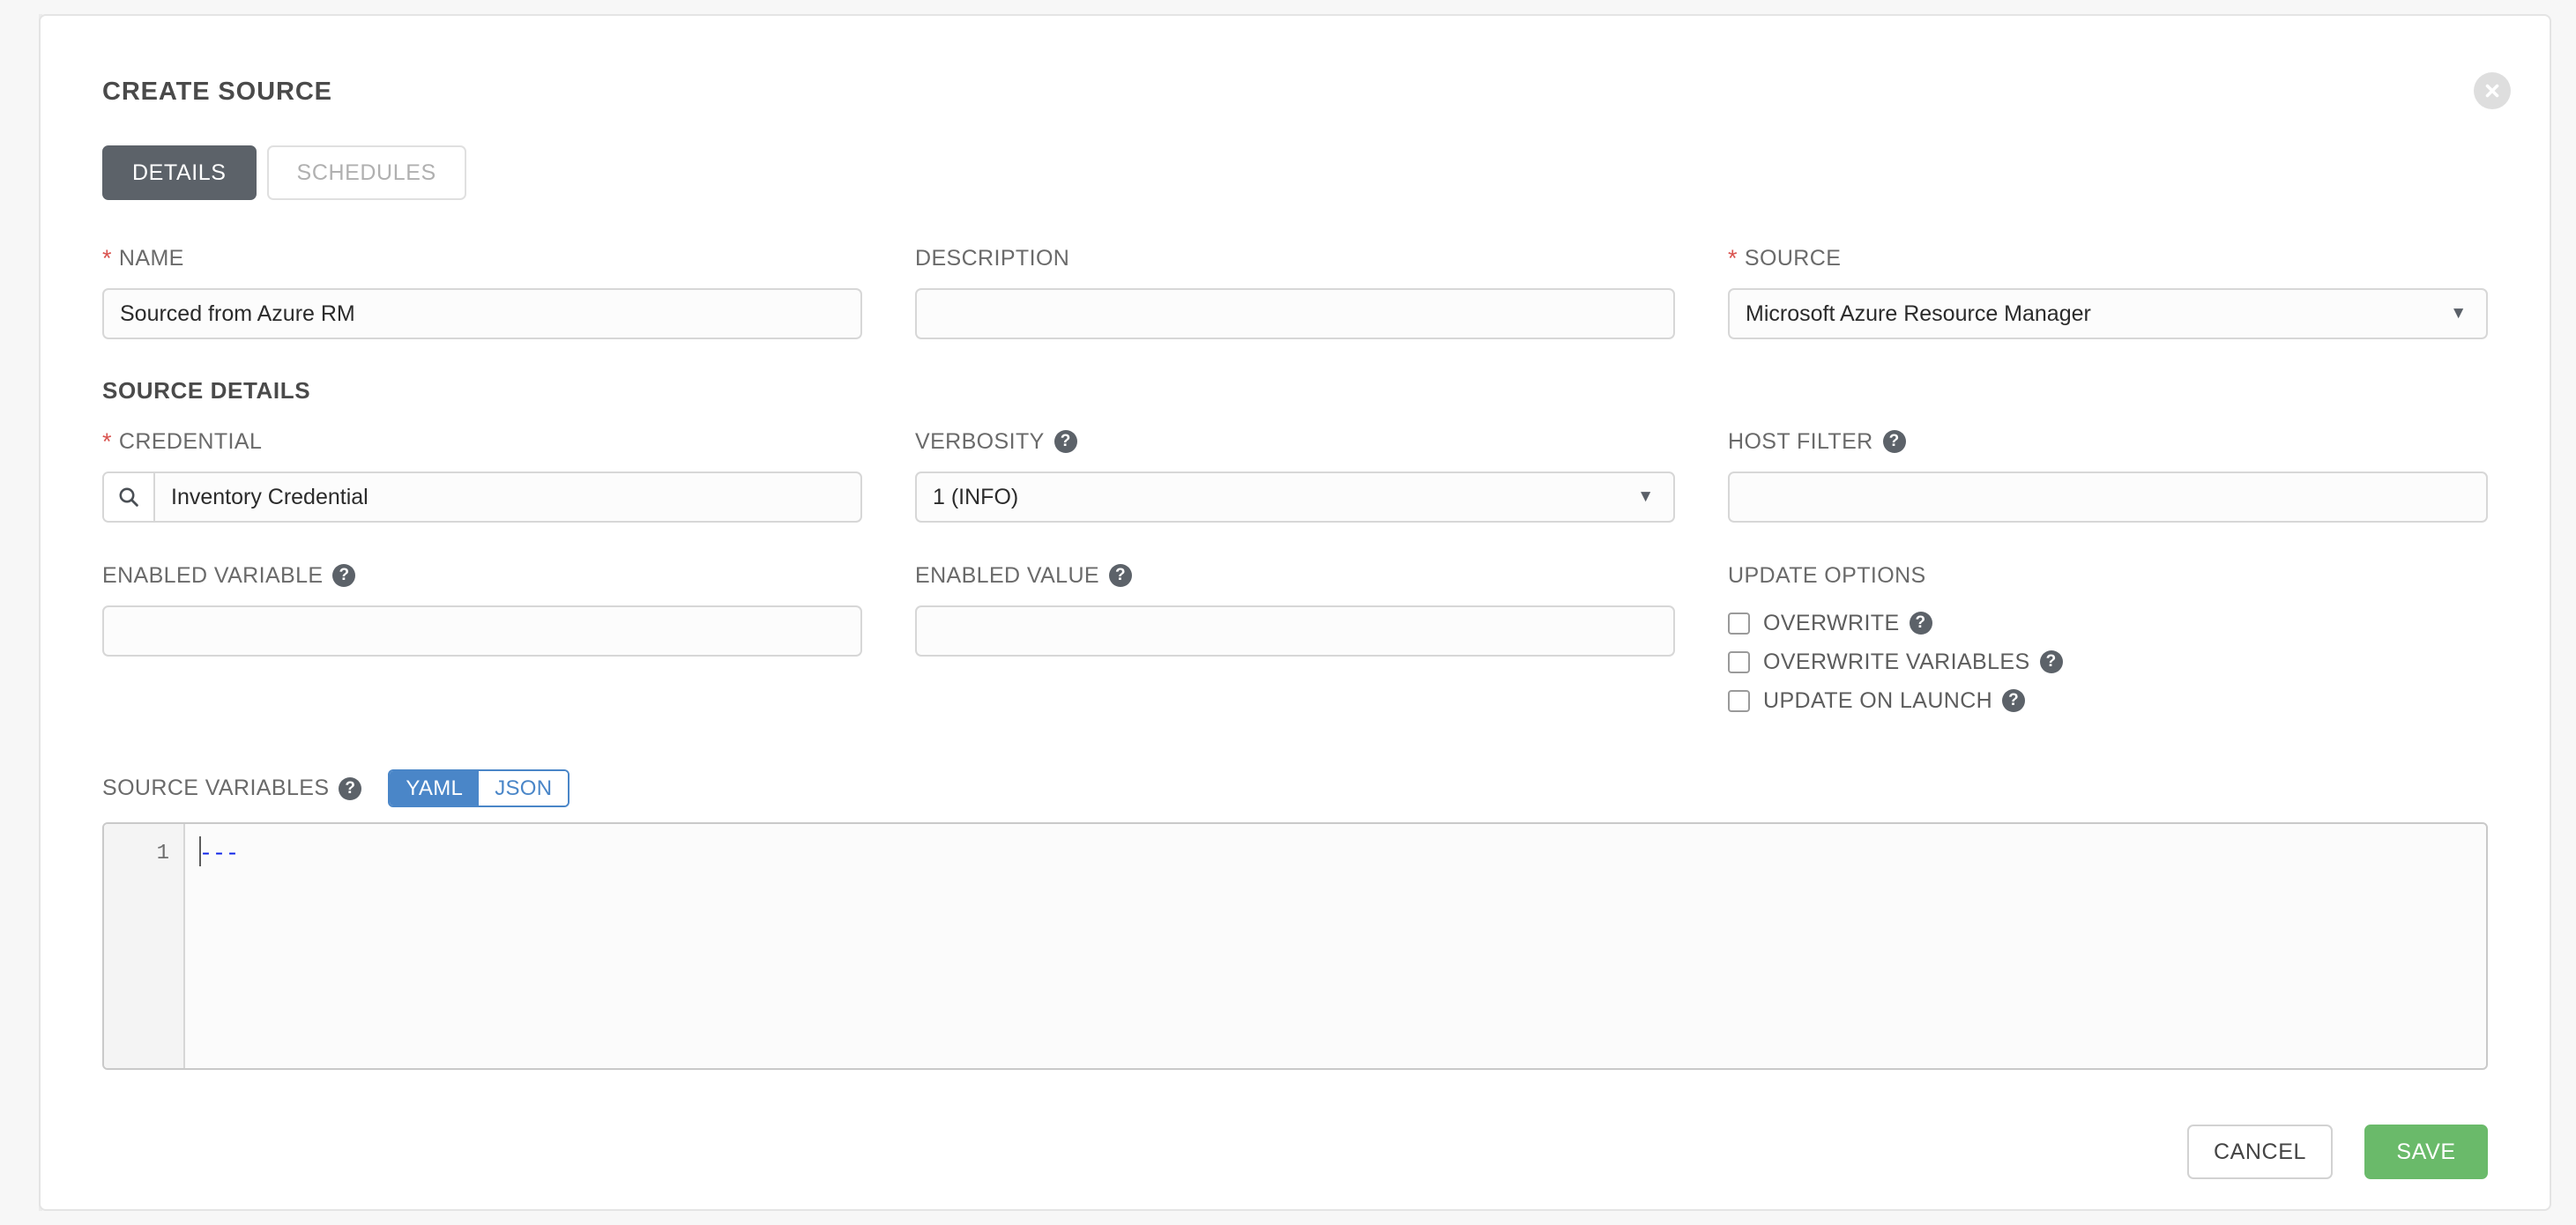 The width and height of the screenshot is (2576, 1225). I want to click on checkbox-row-overwrite-variables: OVERWRITE VARIABLES ?, so click(2108, 661).